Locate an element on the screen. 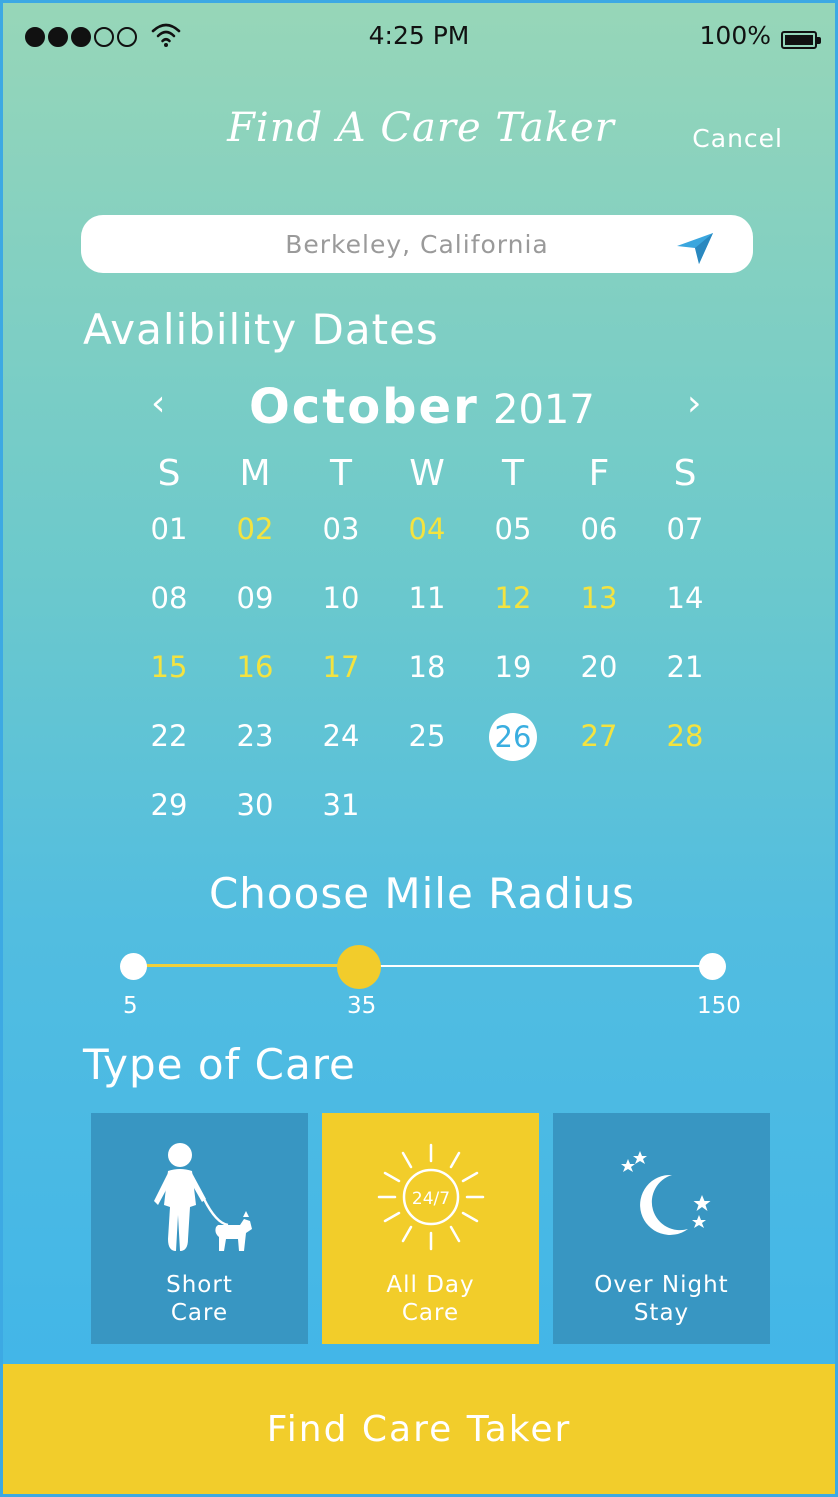 The height and width of the screenshot is (1497, 838). calendar-day-label: 05 is located at coordinates (513, 529).